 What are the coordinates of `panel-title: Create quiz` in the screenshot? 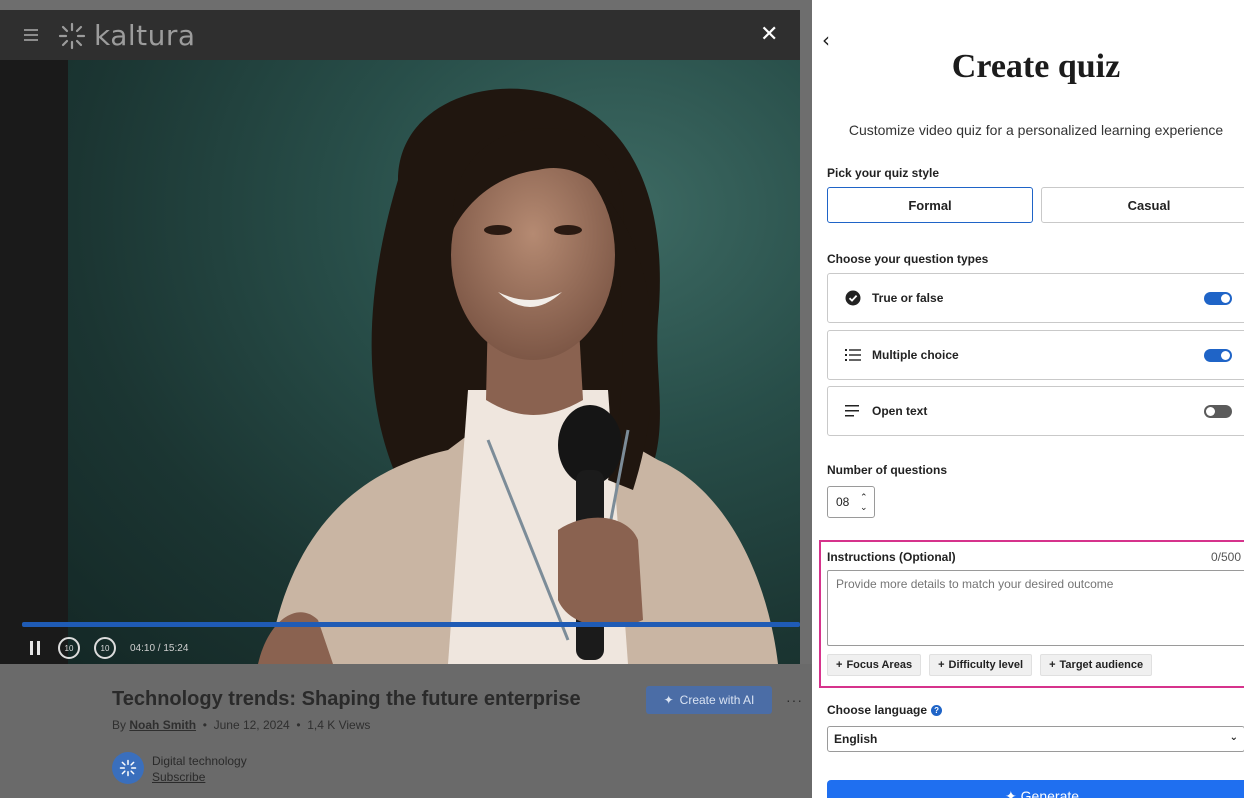 It's located at (1036, 66).